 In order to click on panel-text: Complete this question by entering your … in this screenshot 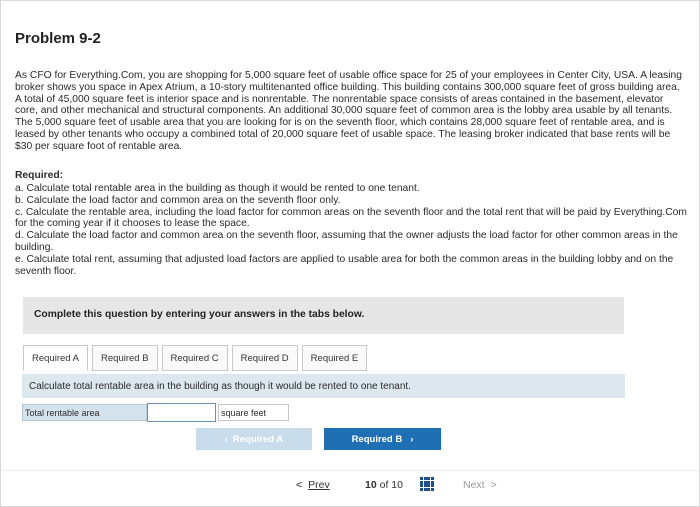, I will do `click(199, 314)`.